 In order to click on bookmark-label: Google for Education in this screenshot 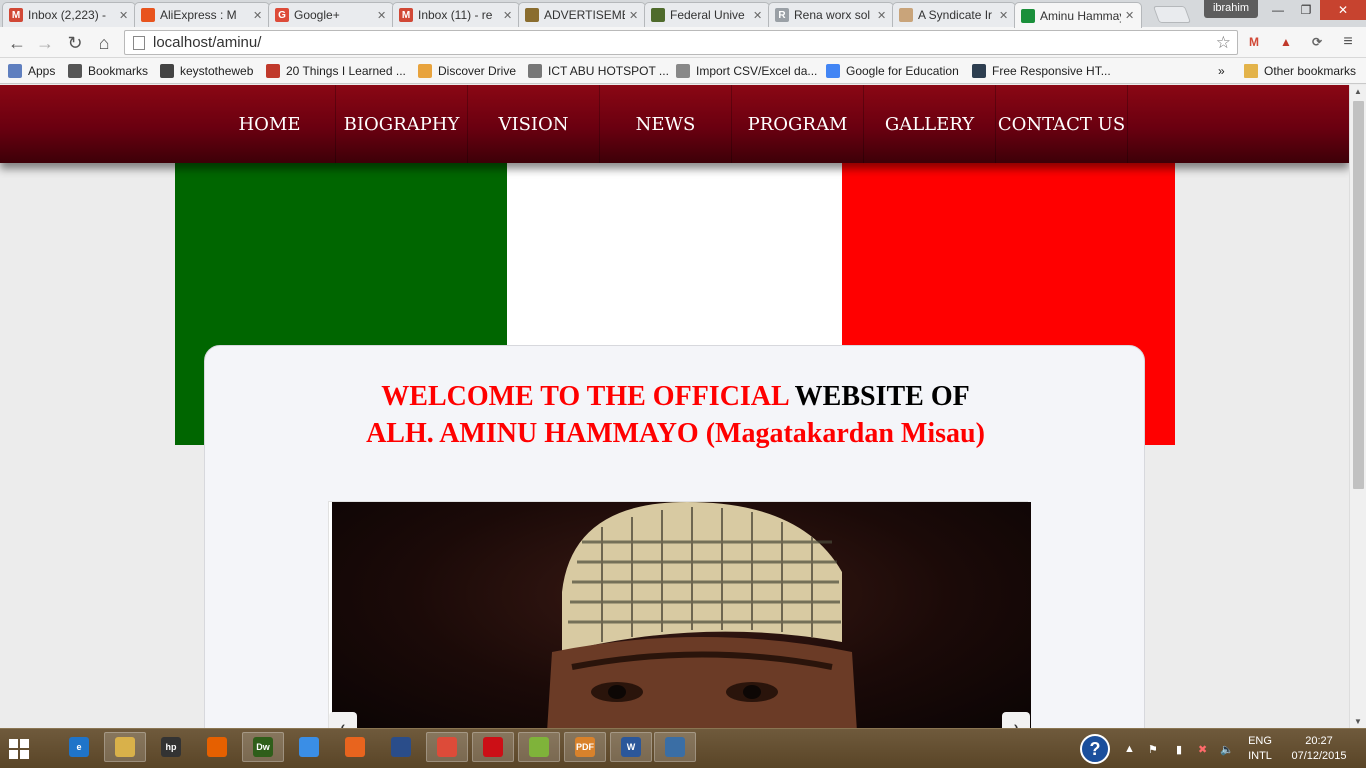, I will do `click(902, 71)`.